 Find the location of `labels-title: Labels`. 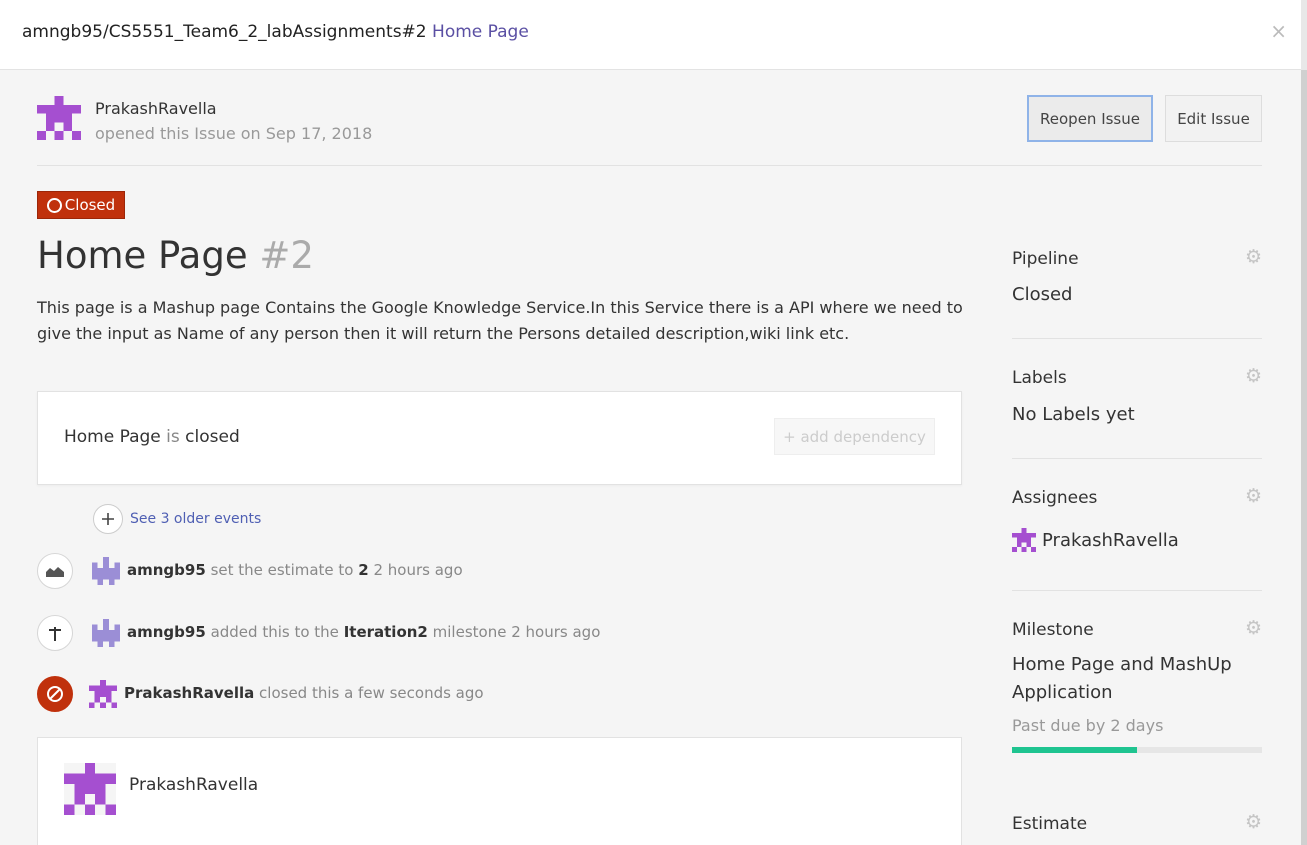

labels-title: Labels is located at coordinates (1039, 378).